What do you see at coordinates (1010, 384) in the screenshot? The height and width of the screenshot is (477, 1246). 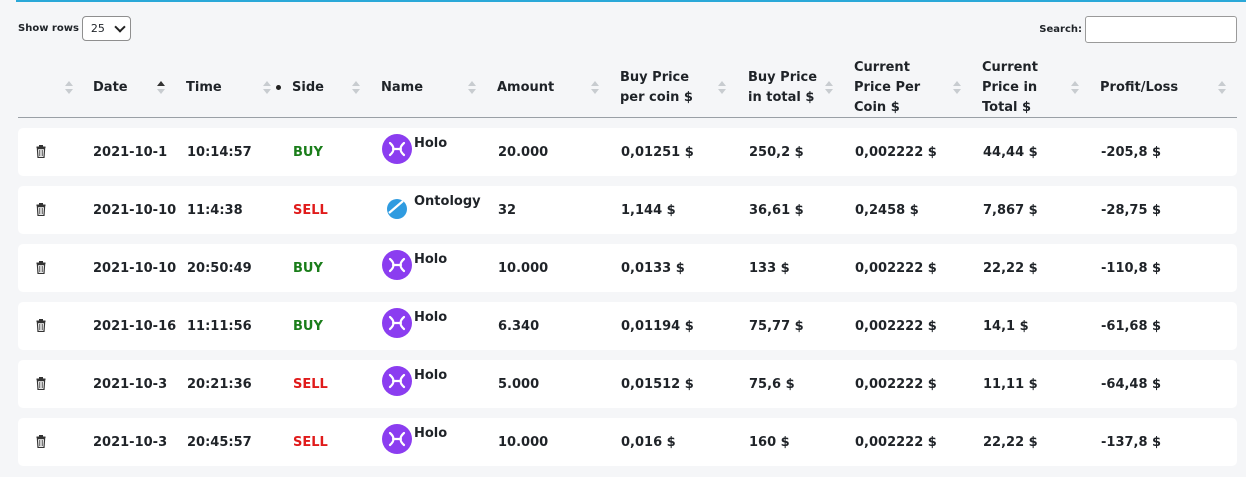 I see `current-price-total-cell: 11,11 $` at bounding box center [1010, 384].